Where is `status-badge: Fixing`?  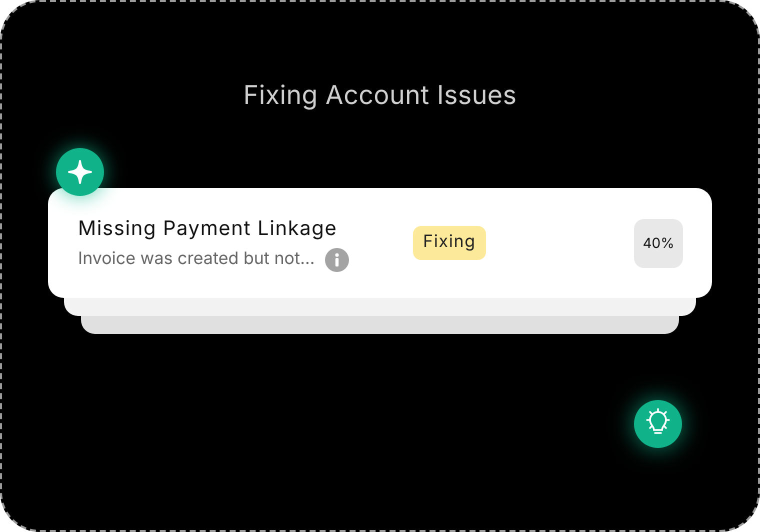 status-badge: Fixing is located at coordinates (449, 243).